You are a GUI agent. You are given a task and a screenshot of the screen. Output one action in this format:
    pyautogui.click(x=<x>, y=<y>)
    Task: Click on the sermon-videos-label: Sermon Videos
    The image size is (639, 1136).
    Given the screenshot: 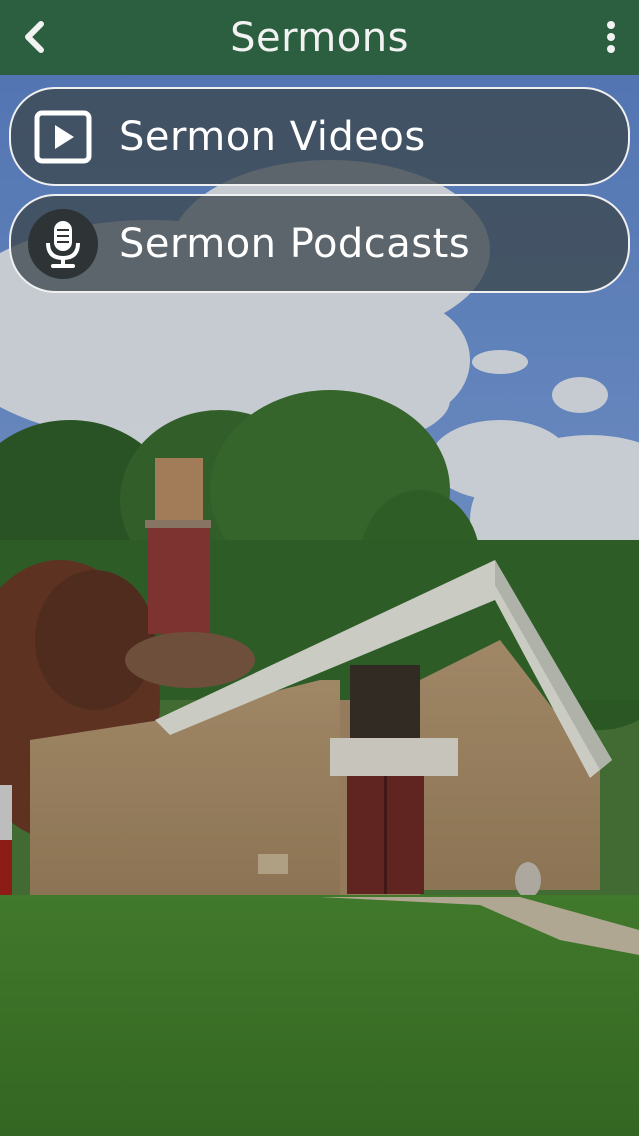 What is the action you would take?
    pyautogui.click(x=272, y=136)
    